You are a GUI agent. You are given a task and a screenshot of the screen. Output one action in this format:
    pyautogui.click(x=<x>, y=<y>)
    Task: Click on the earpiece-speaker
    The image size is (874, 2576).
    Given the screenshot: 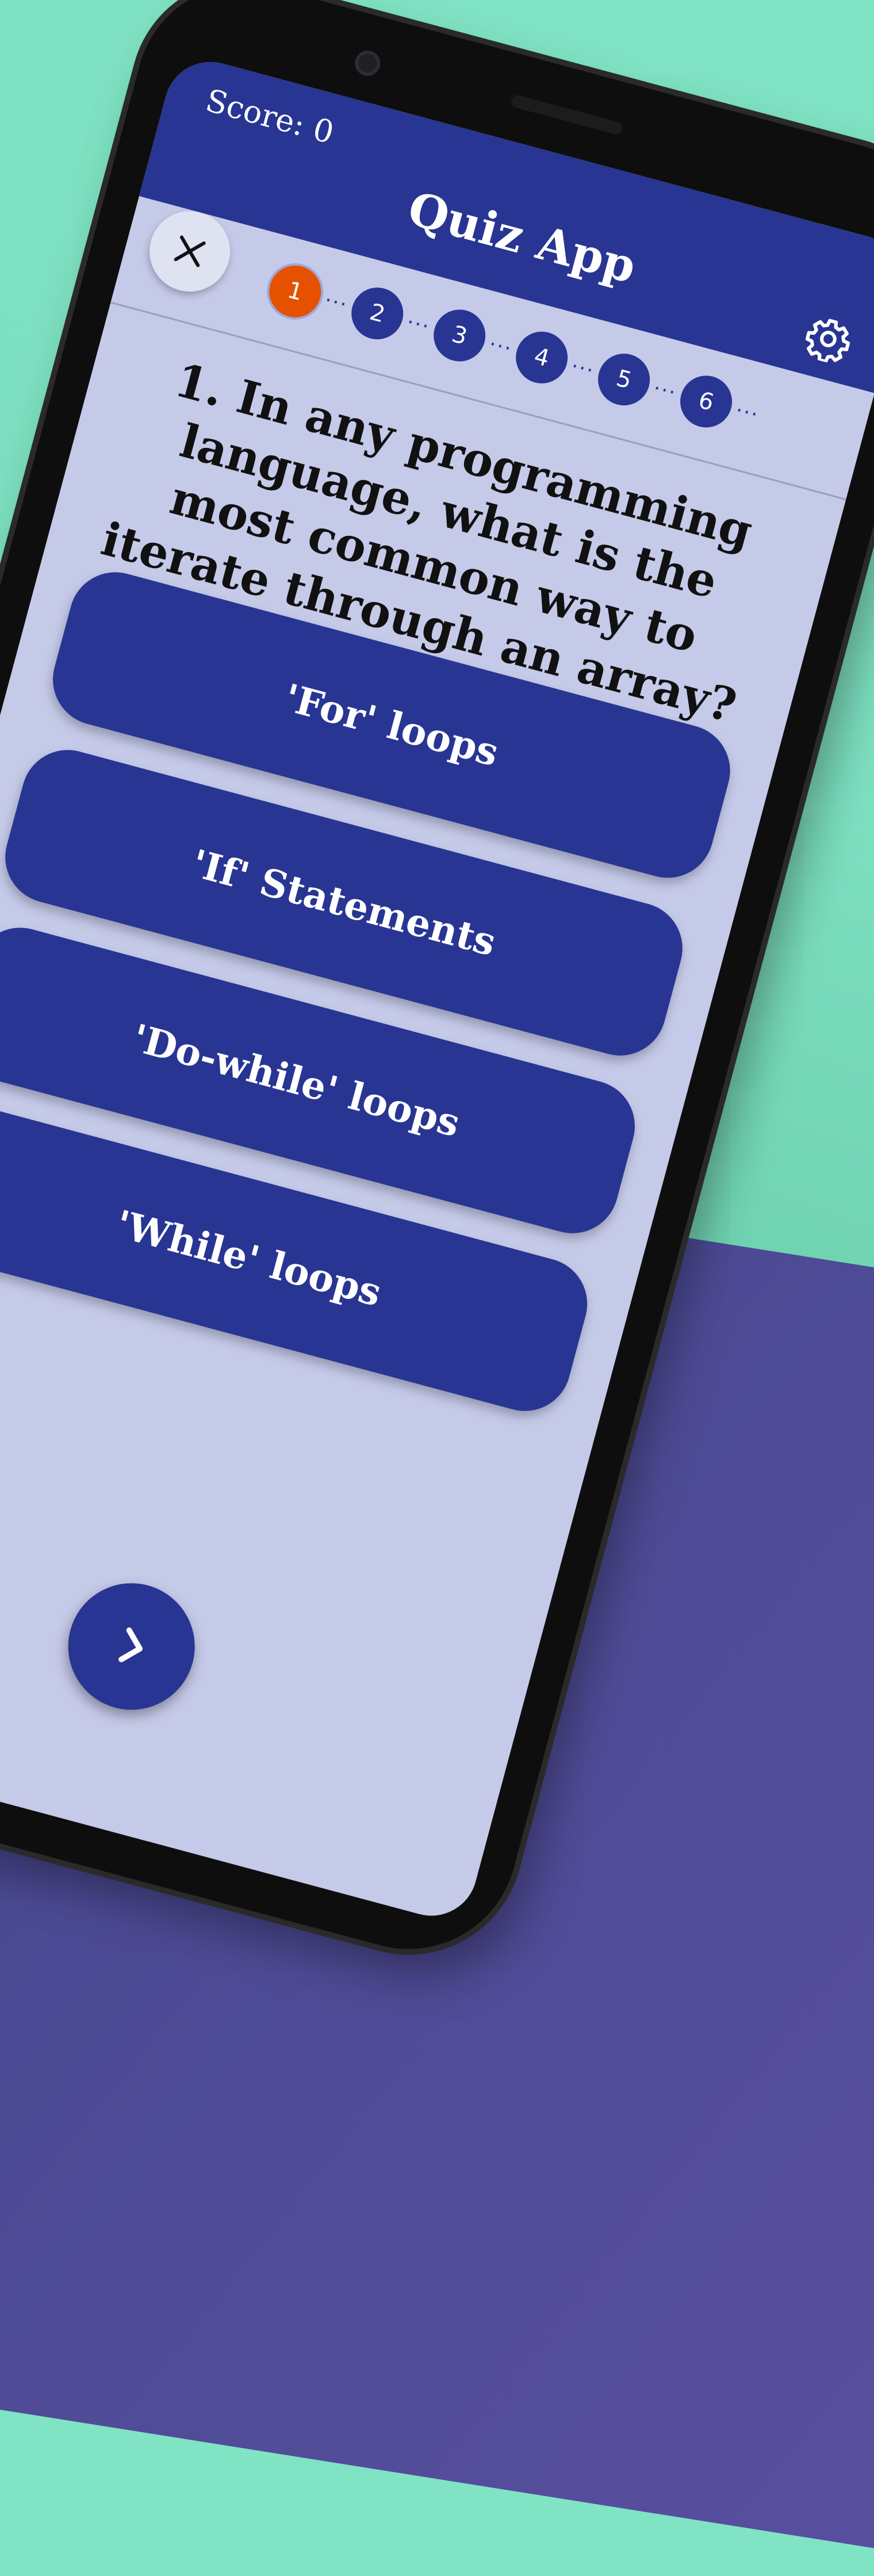 What is the action you would take?
    pyautogui.click(x=566, y=115)
    